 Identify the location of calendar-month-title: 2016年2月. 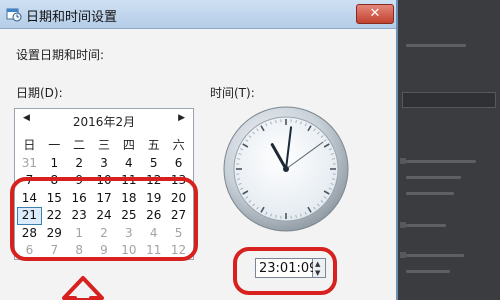
(104, 121).